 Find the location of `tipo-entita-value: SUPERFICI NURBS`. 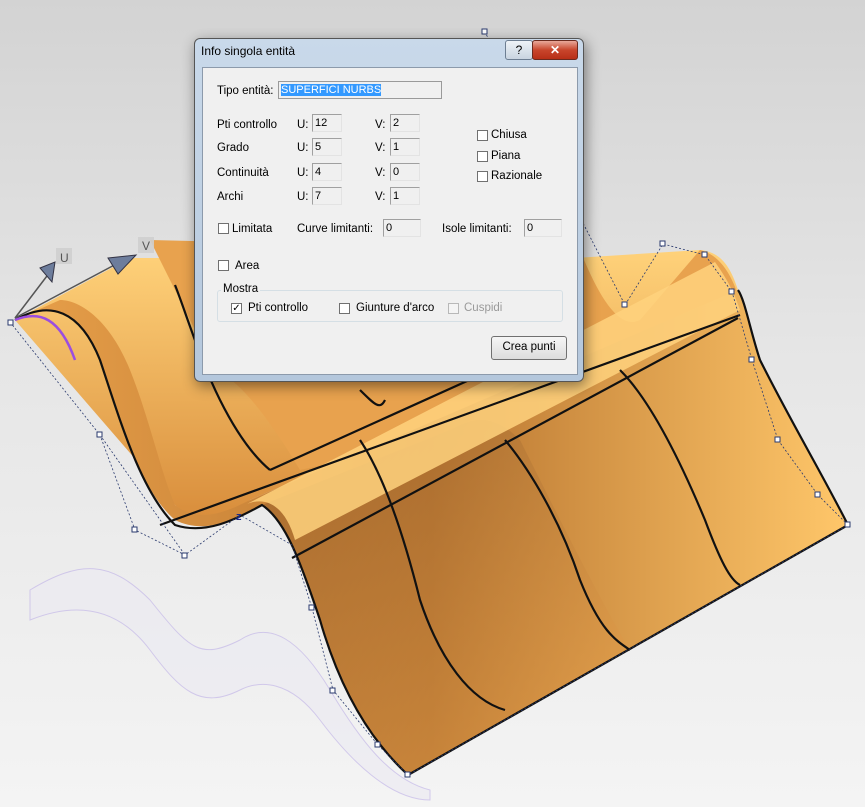

tipo-entita-value: SUPERFICI NURBS is located at coordinates (331, 90).